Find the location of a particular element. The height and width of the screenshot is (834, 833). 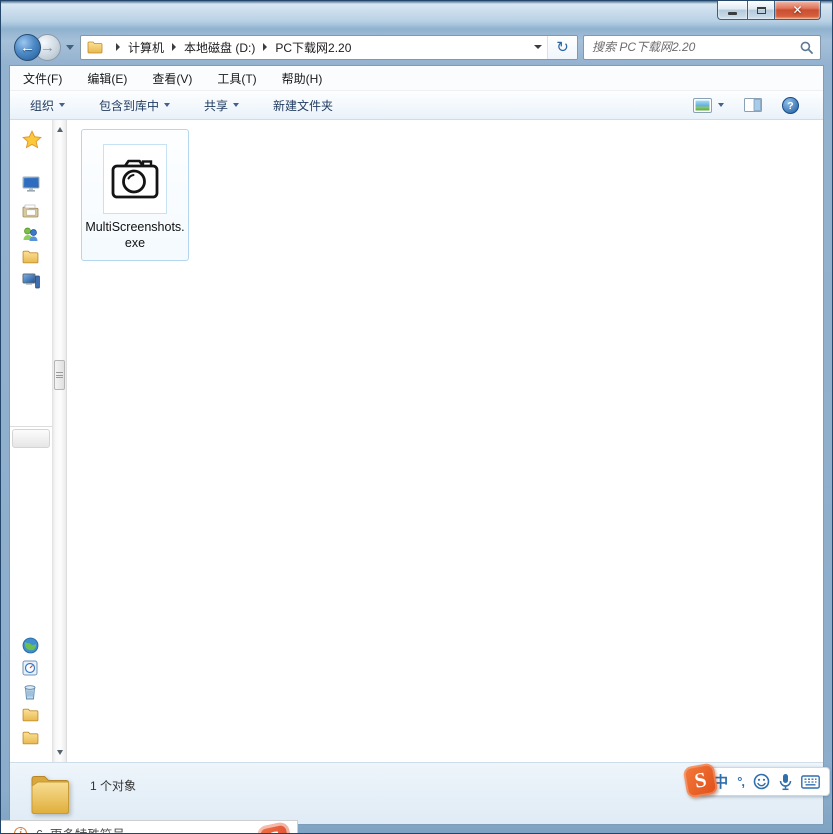

arrow-up-icon is located at coordinates (59, 129).